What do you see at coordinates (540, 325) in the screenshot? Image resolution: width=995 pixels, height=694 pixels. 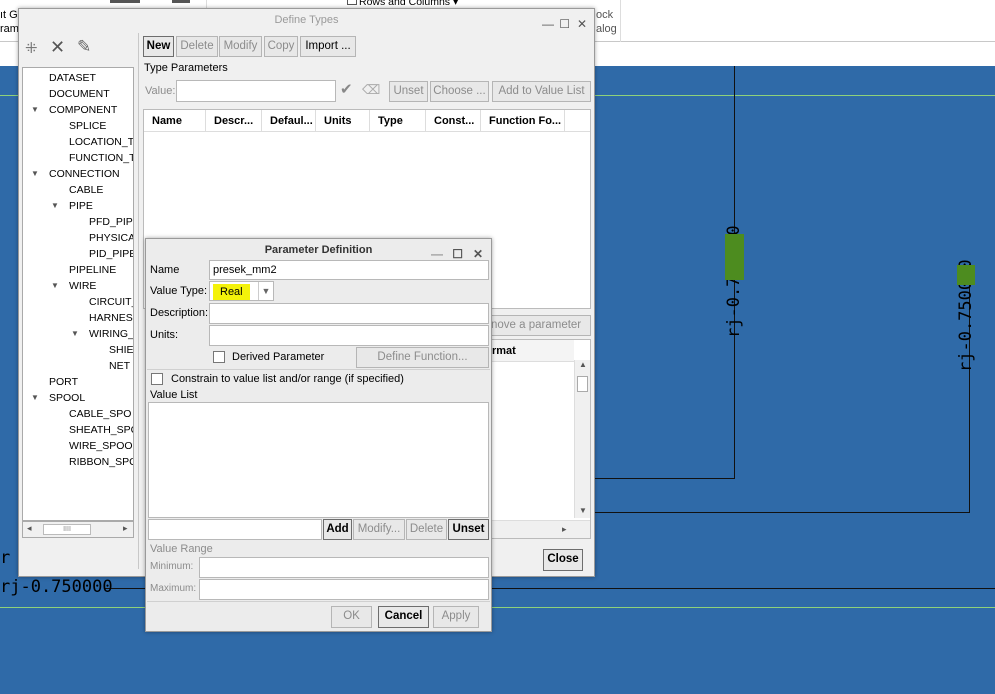 I see `remove-parameter-button: nove a parameter` at bounding box center [540, 325].